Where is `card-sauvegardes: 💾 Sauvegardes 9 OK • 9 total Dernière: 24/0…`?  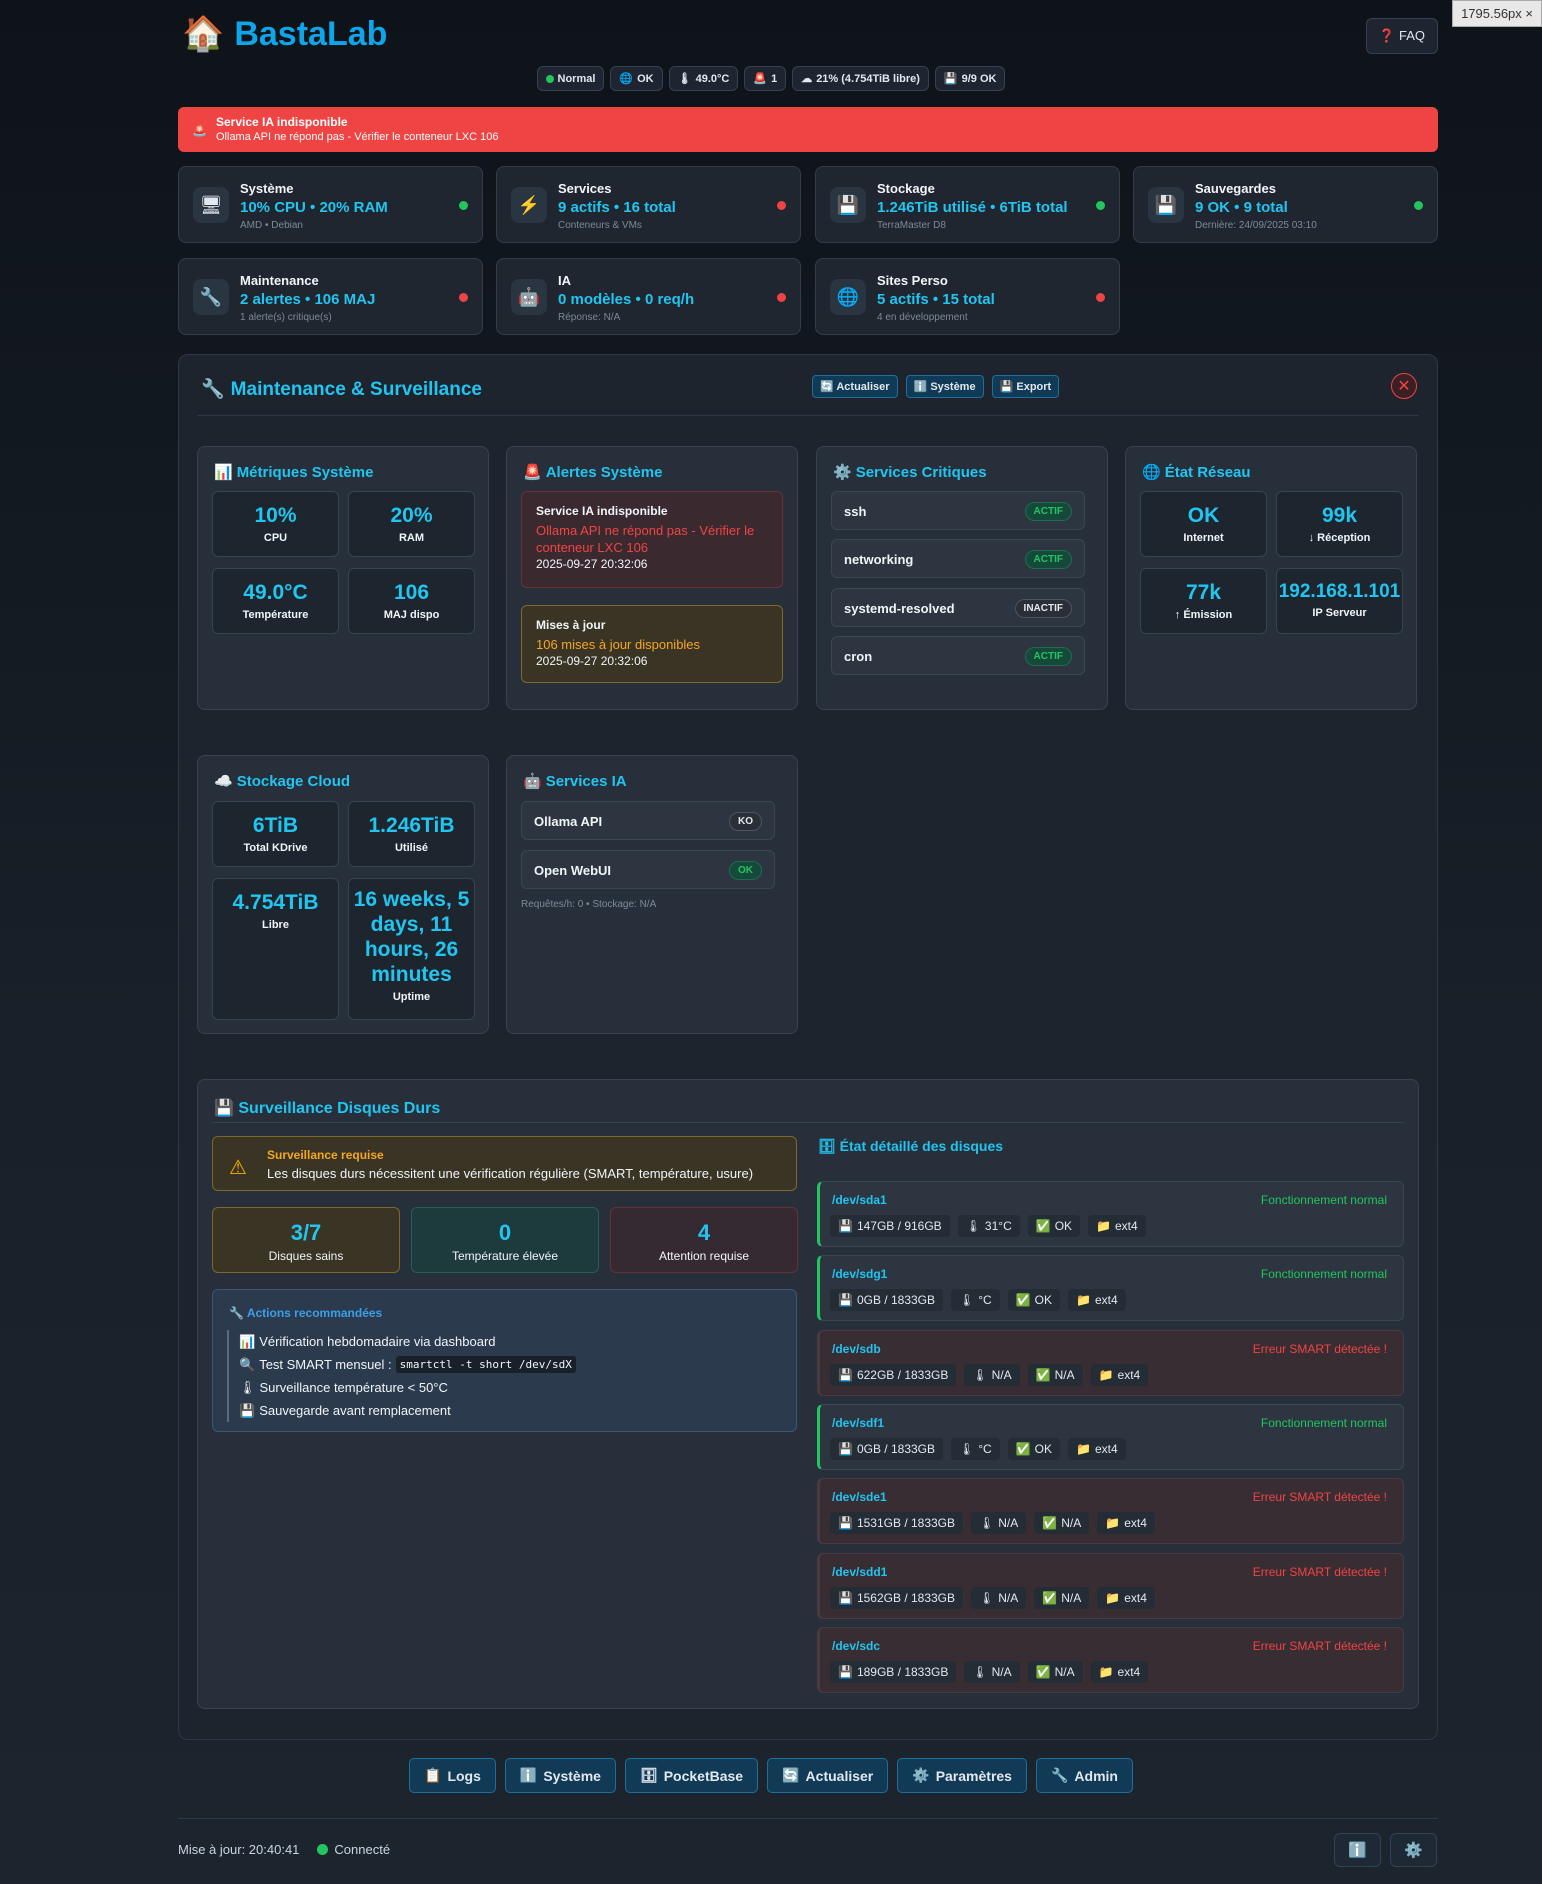
card-sauvegardes: 💾 Sauvegardes 9 OK • 9 total Dernière: 24/0… is located at coordinates (1285, 204).